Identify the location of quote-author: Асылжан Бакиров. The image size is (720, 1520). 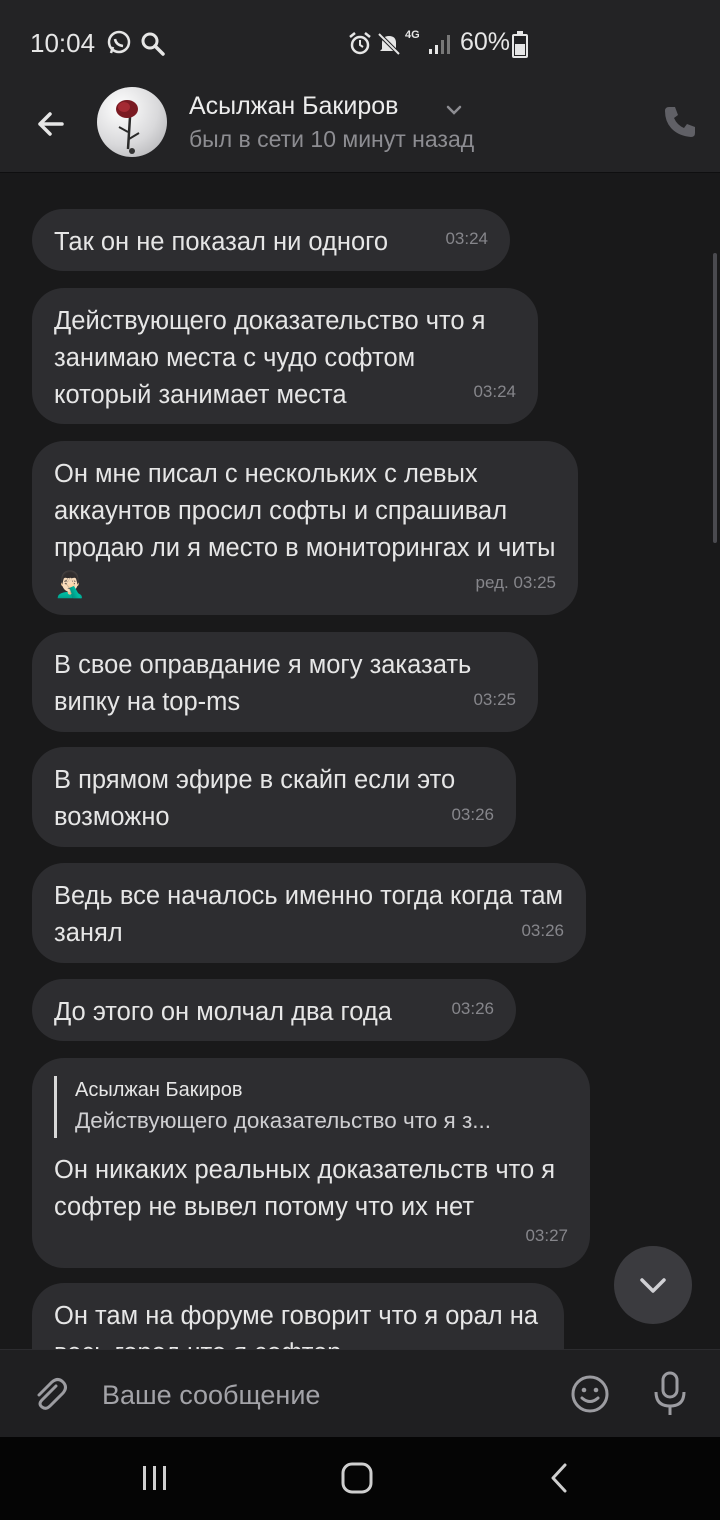
(159, 1090).